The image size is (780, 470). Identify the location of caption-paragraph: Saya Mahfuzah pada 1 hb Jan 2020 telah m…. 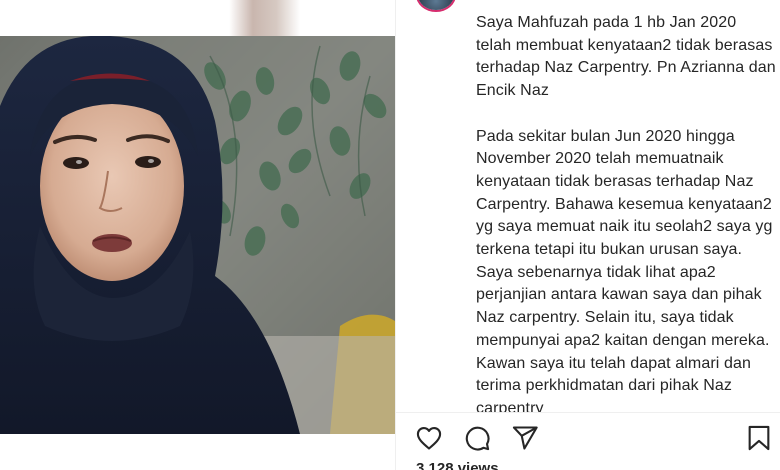
(626, 57).